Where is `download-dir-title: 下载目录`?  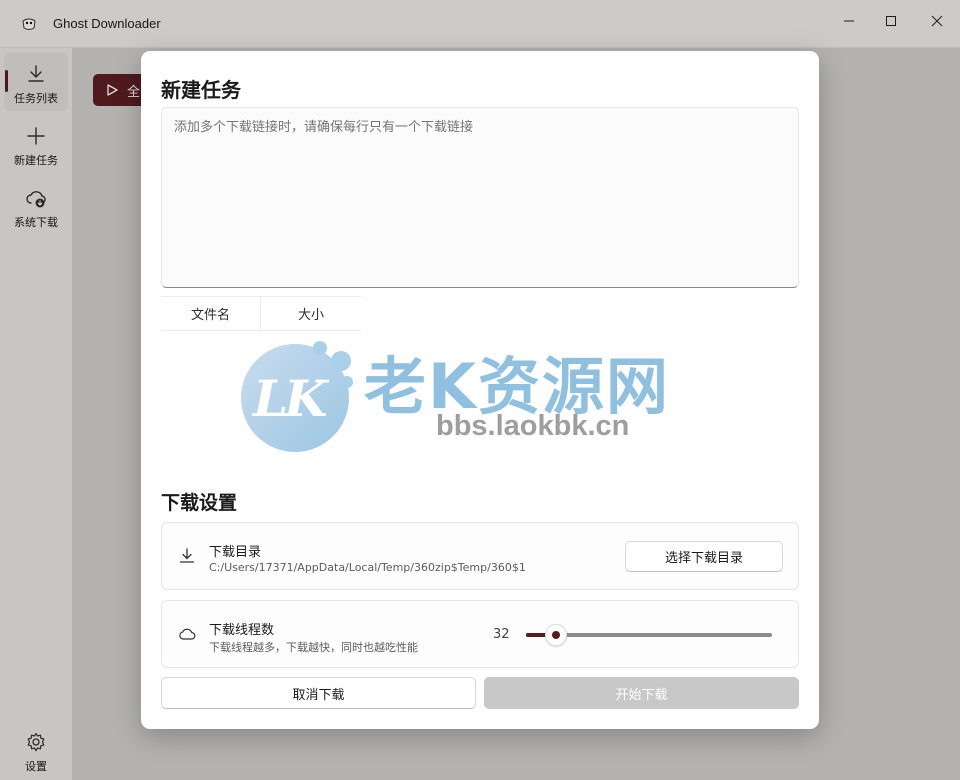
download-dir-title: 下载目录 is located at coordinates (235, 552).